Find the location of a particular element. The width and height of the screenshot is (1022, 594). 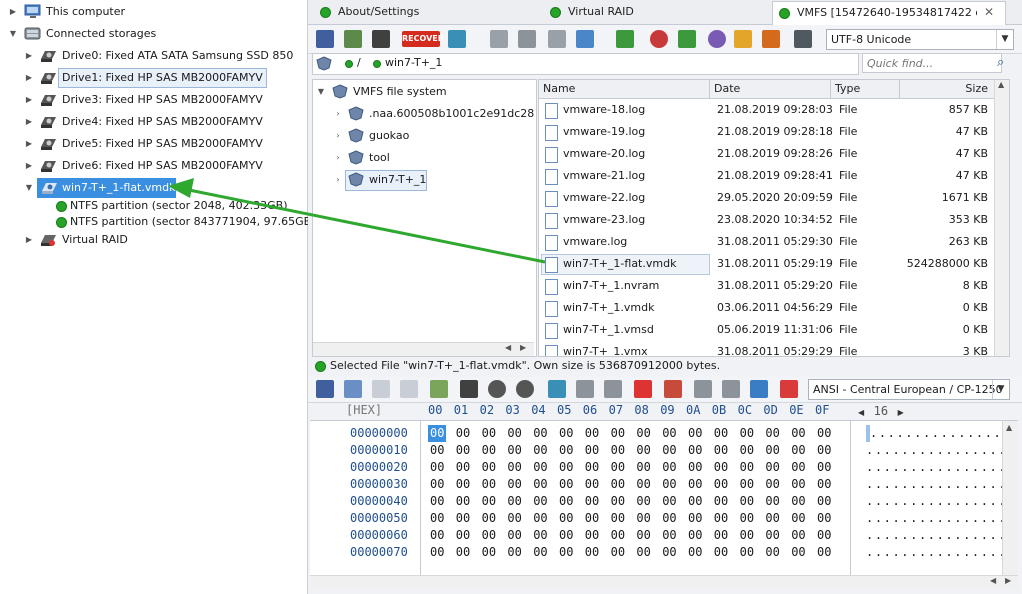

tree-node-drive0: ▶ Drive0: Fixed ATA SATA Samsung SSD 850 is located at coordinates (150, 56).